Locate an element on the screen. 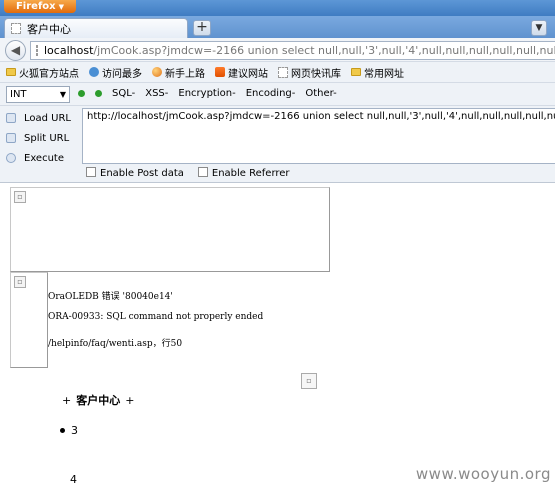  menu-title: 客户中心 is located at coordinates (98, 400).